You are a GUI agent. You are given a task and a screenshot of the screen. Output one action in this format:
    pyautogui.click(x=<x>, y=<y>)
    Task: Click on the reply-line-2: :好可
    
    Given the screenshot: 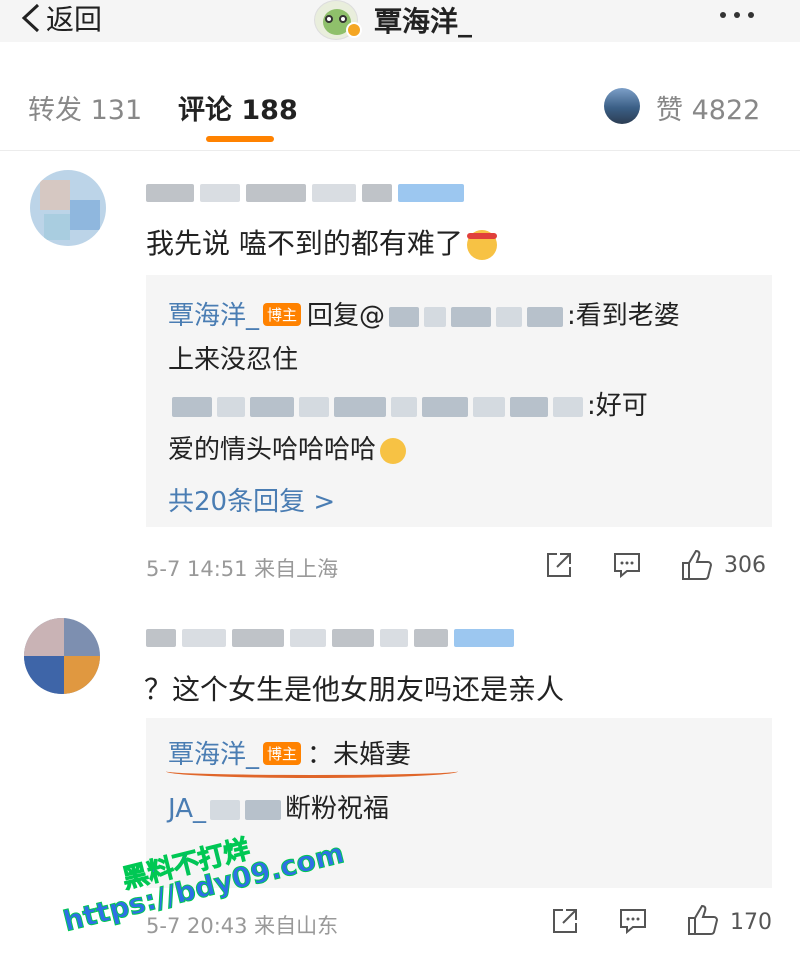 What is the action you would take?
    pyautogui.click(x=408, y=403)
    